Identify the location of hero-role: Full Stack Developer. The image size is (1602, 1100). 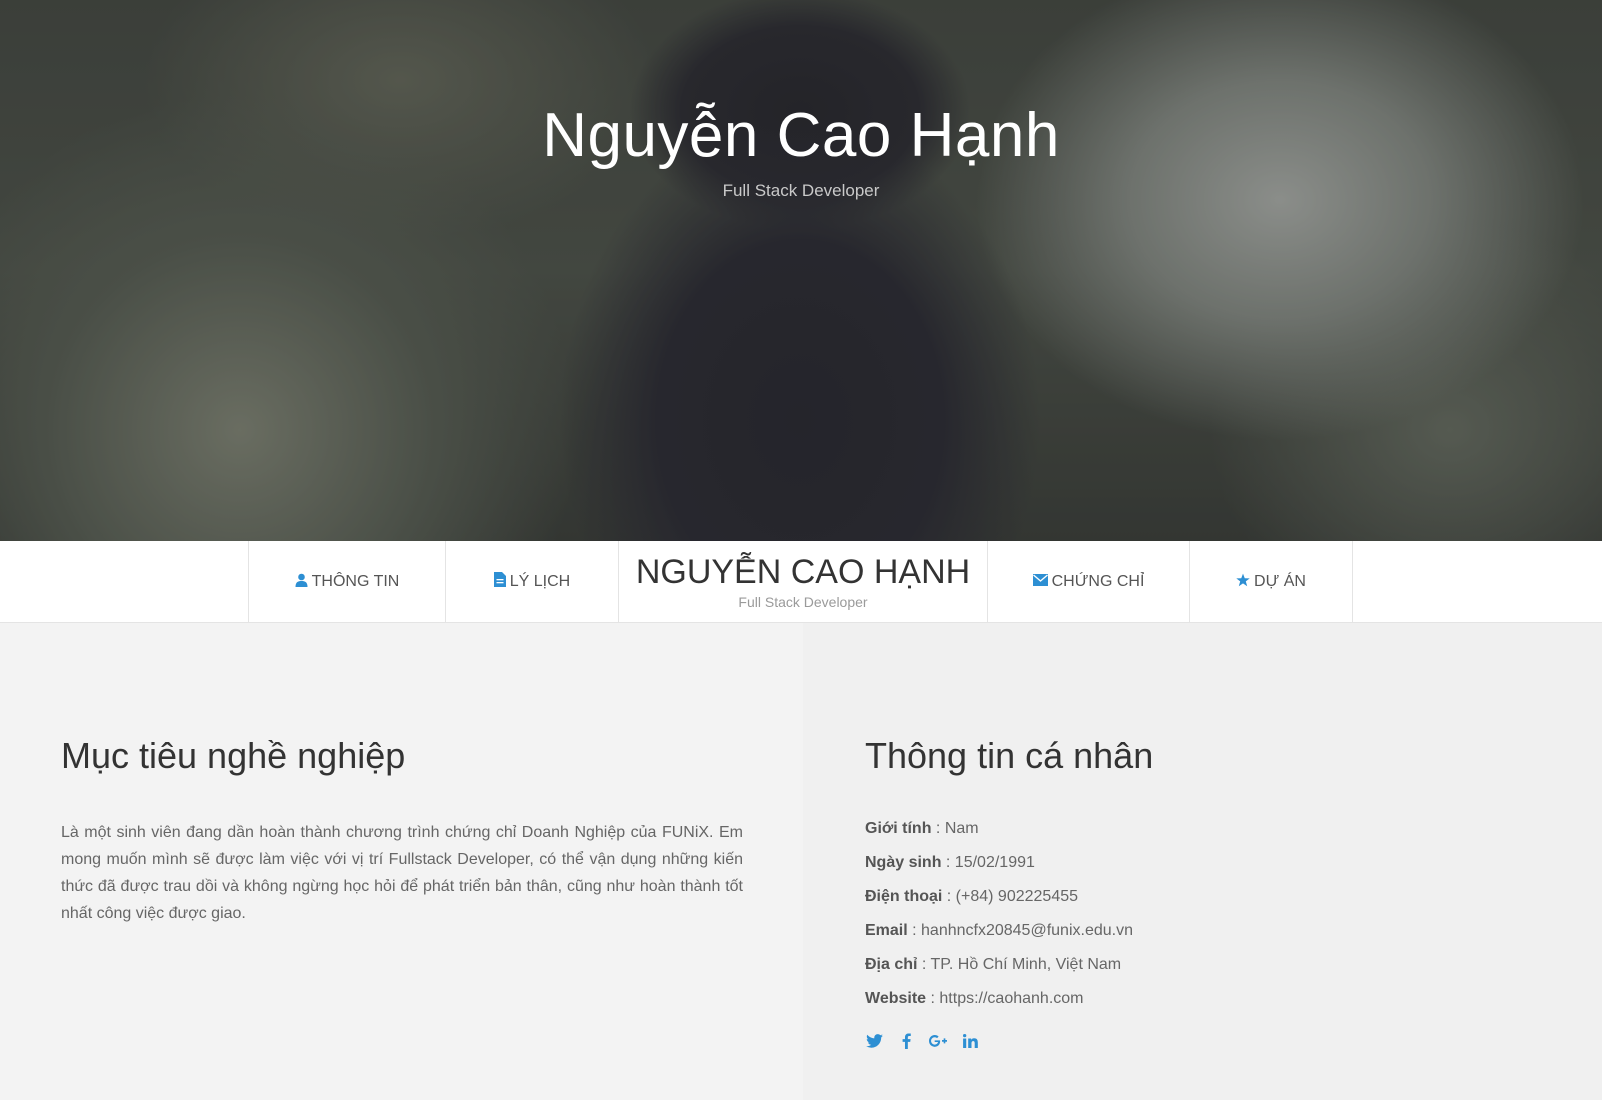
(801, 190).